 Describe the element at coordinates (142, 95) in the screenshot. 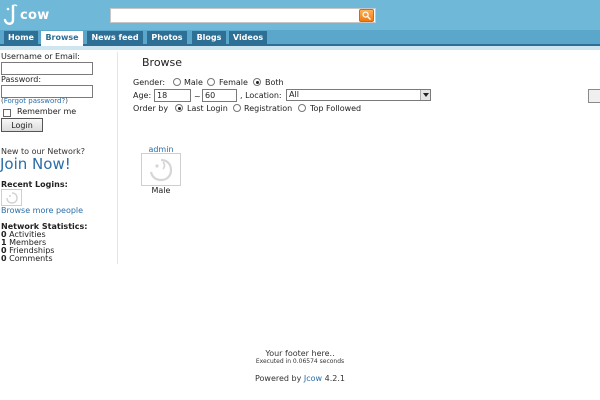

I see `age-label: Age:` at that location.